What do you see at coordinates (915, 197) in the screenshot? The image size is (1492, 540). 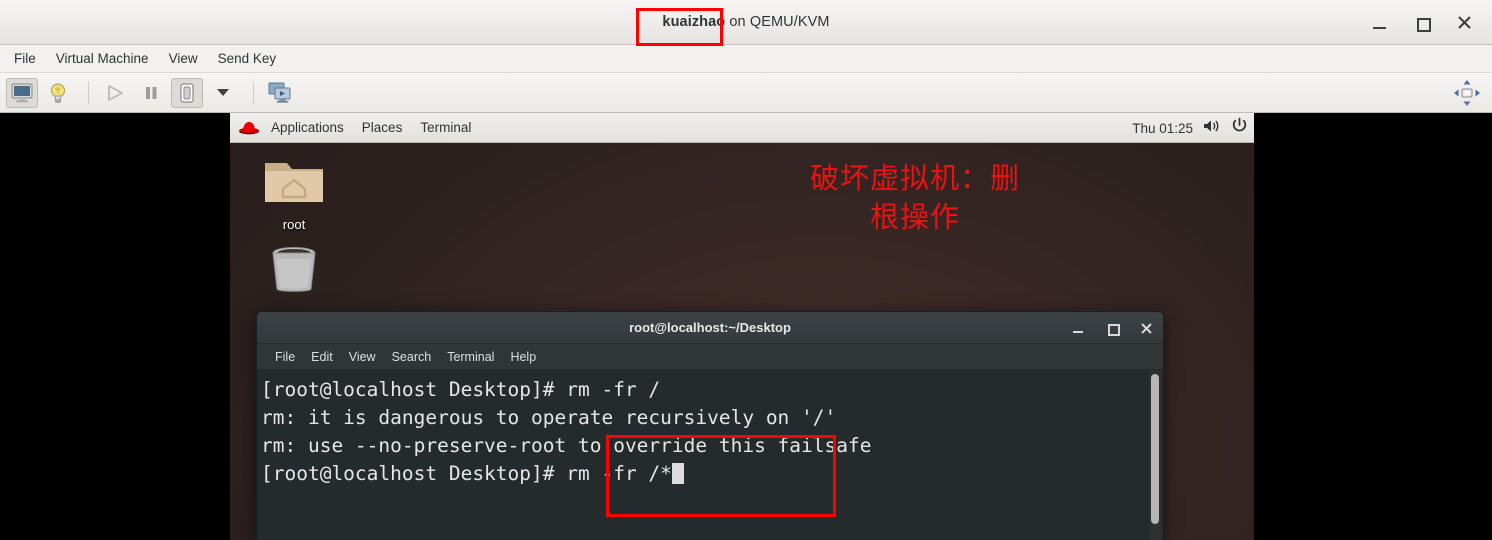 I see `wallpaper-warning-text: 破坏虚拟机：删 根操作` at bounding box center [915, 197].